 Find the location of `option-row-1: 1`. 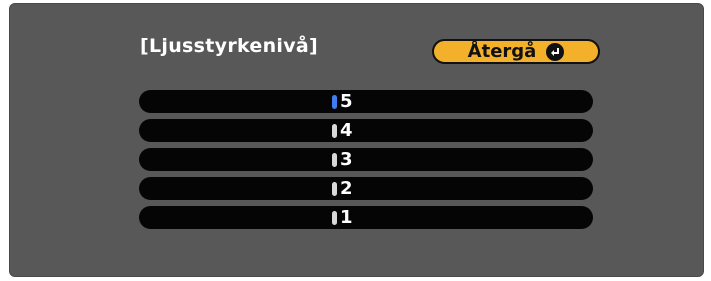

option-row-1: 1 is located at coordinates (366, 217).